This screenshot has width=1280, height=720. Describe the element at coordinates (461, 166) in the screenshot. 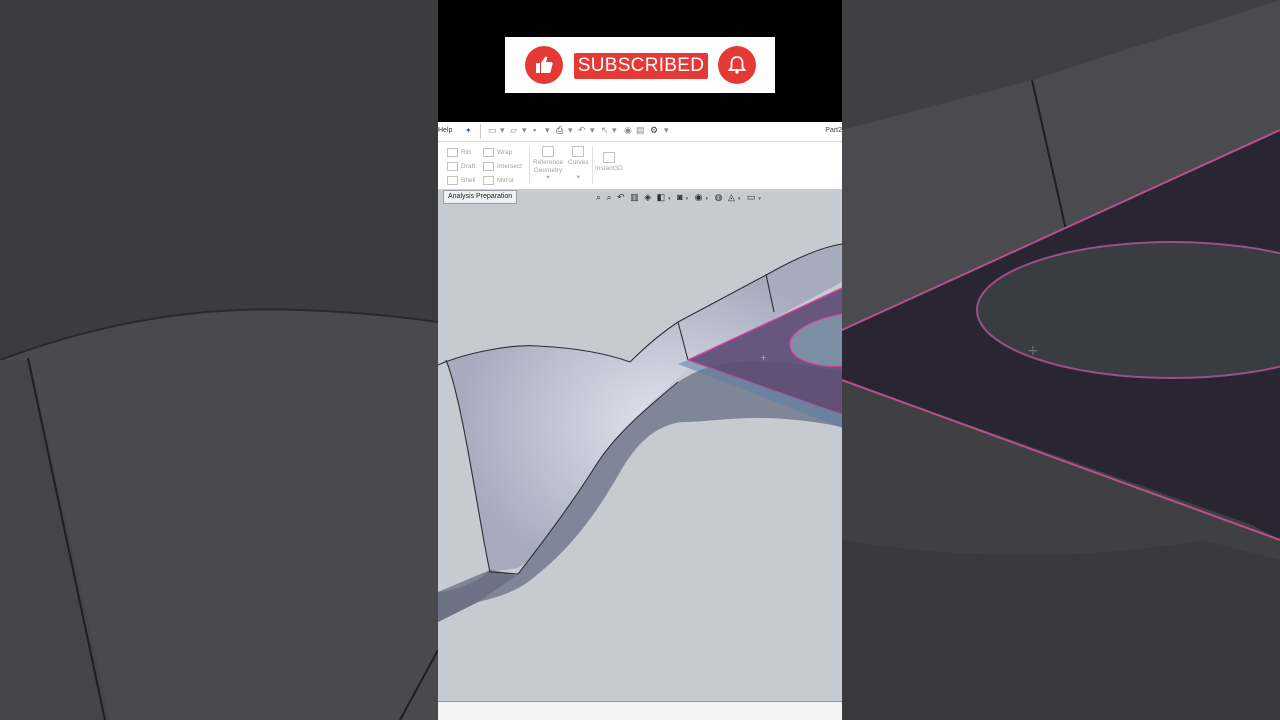

I see `draft-button: Draft` at that location.